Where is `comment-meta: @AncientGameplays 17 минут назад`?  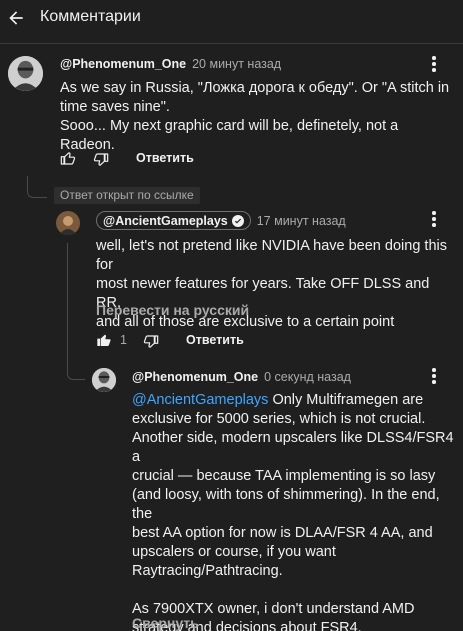 comment-meta: @AncientGameplays 17 минут назад is located at coordinates (221, 220).